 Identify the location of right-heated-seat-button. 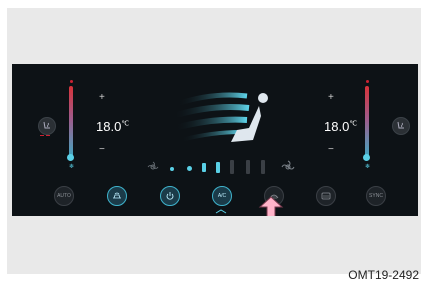
(401, 126).